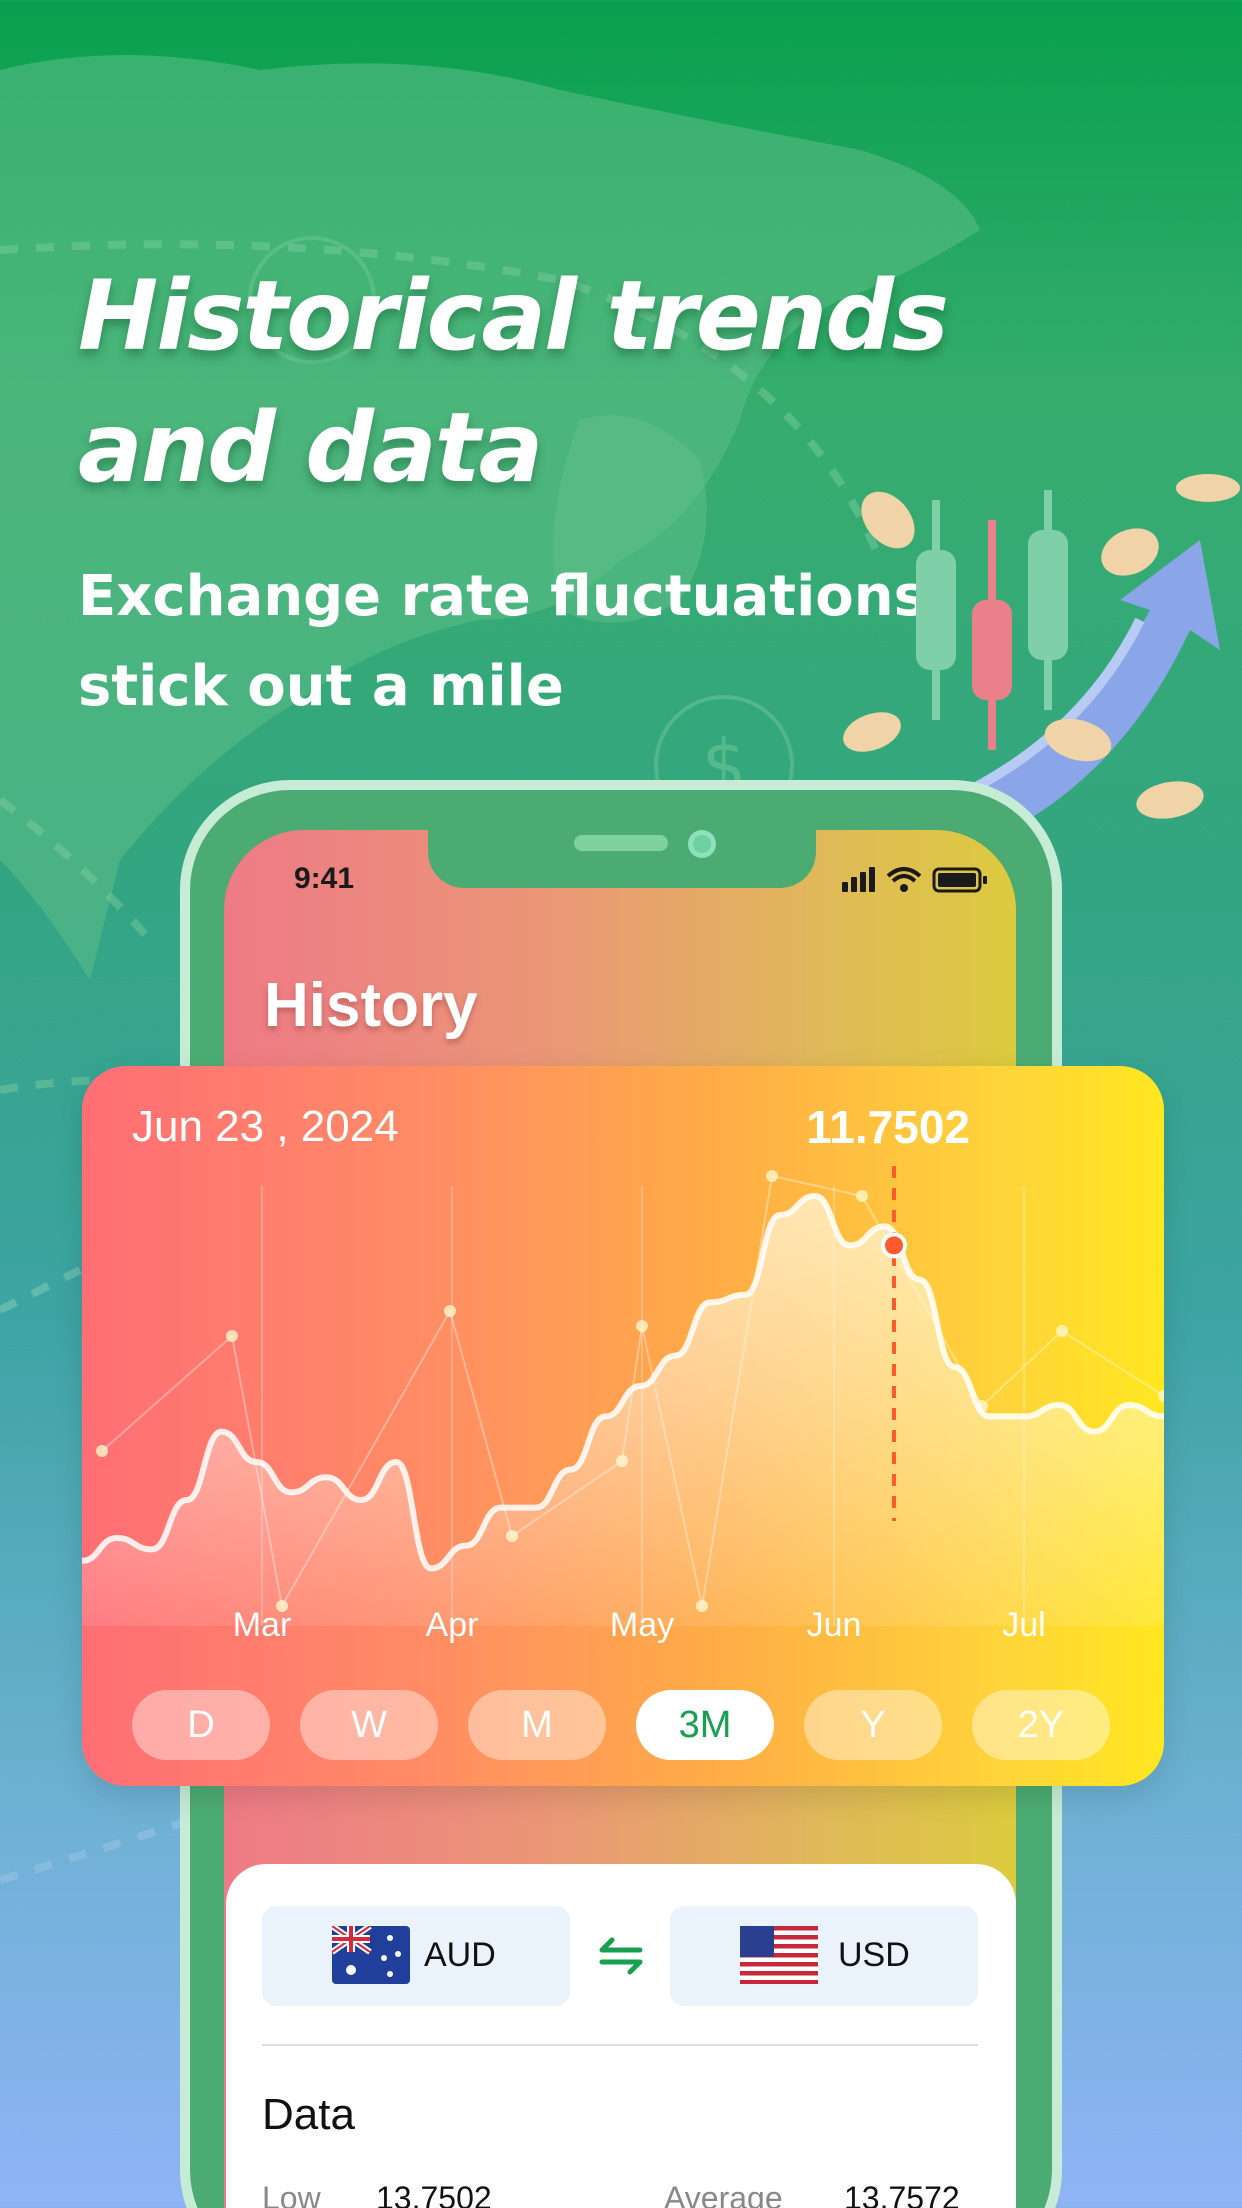  Describe the element at coordinates (620, 2045) in the screenshot. I see `divider` at that location.